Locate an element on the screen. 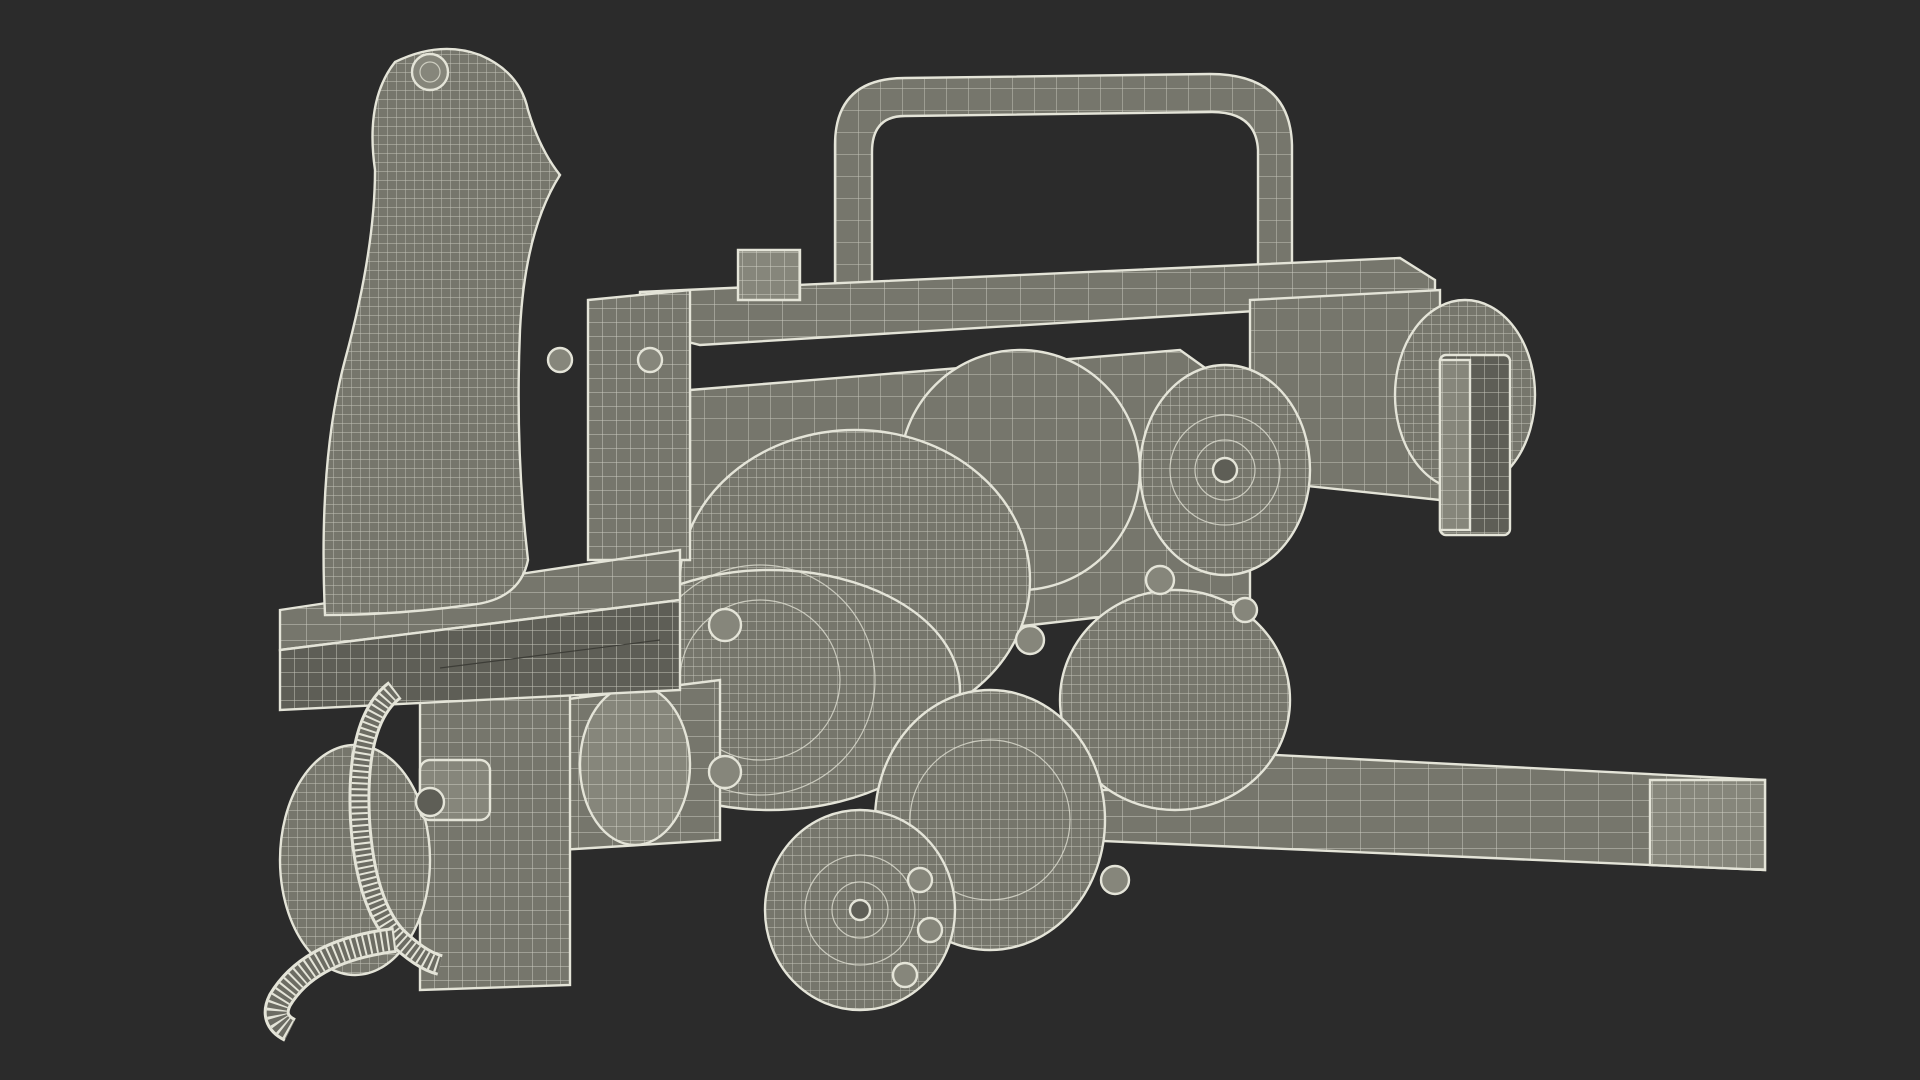 This screenshot has width=1920, height=1080. grip-handle is located at coordinates (442, 332).